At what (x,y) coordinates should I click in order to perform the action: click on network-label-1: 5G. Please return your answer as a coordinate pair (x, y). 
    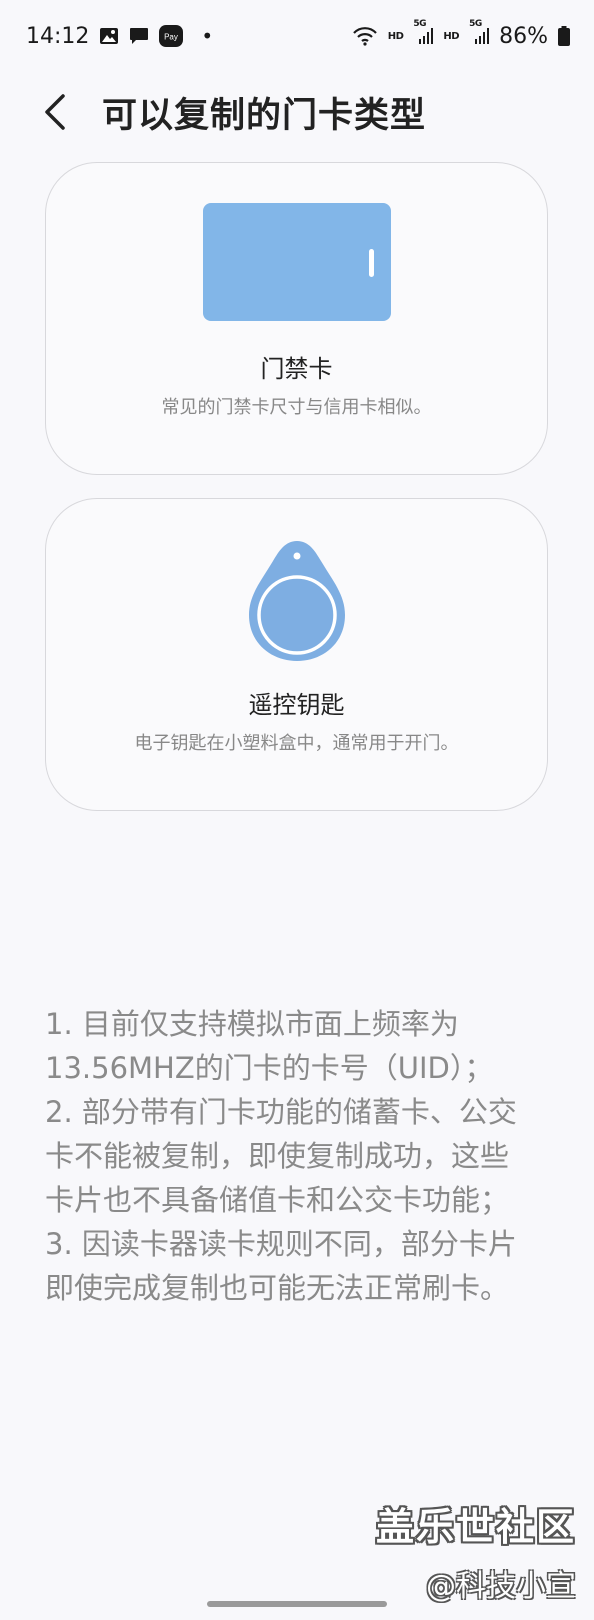
    Looking at the image, I should click on (420, 24).